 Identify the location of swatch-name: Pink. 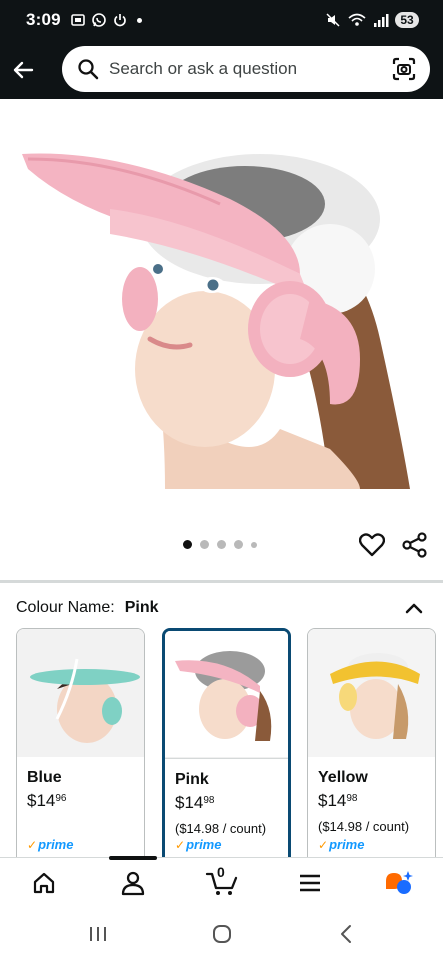
(192, 779).